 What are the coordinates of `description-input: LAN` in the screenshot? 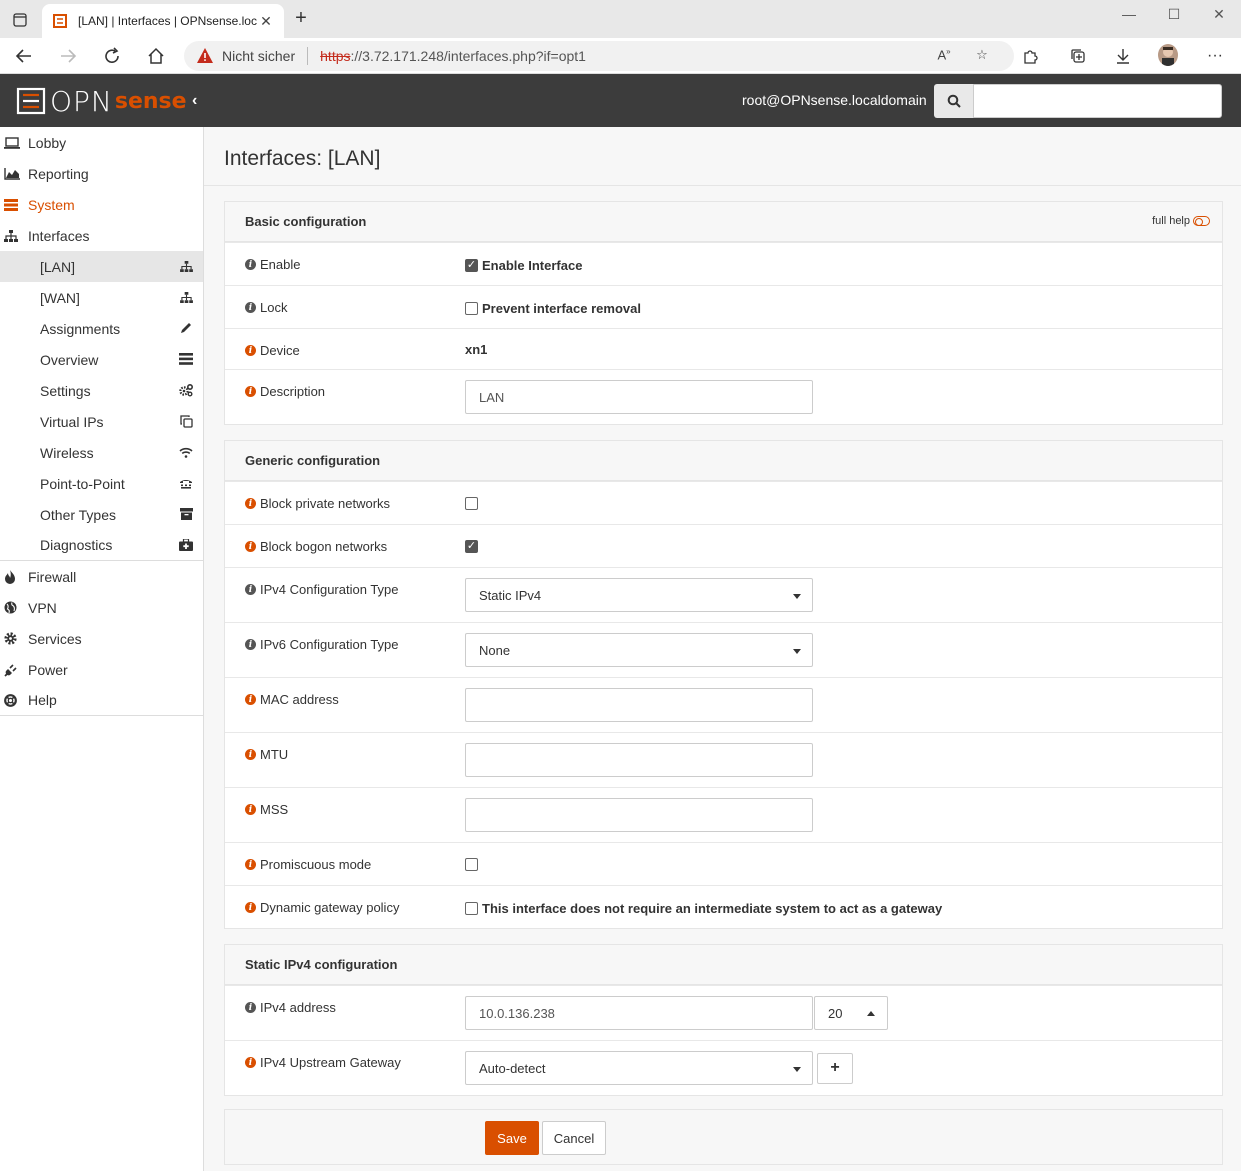 It's located at (639, 397).